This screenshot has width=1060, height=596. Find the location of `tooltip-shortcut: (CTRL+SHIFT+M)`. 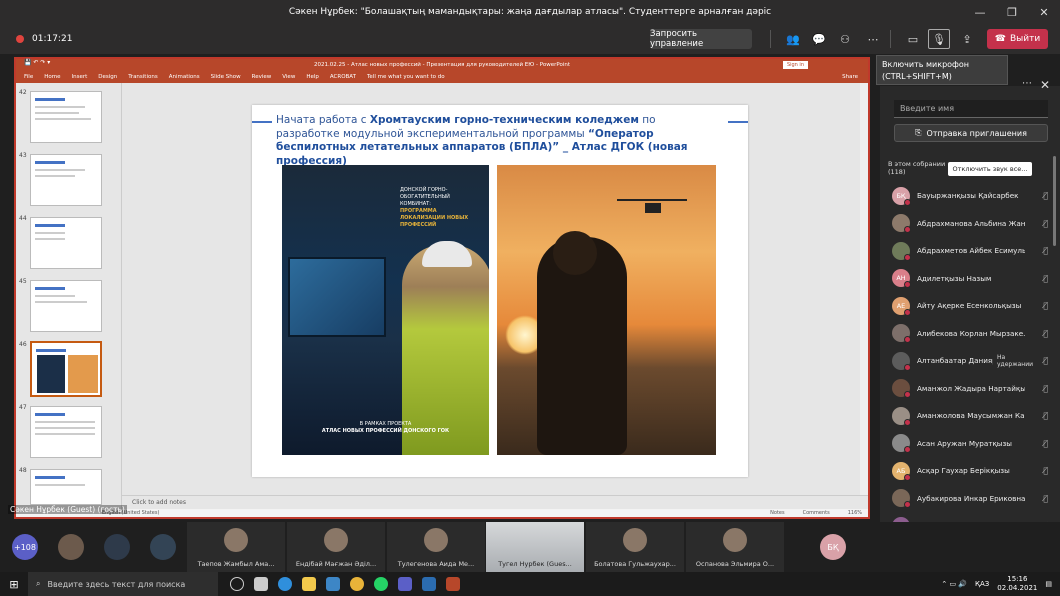

tooltip-shortcut: (CTRL+SHIFT+M) is located at coordinates (917, 76).